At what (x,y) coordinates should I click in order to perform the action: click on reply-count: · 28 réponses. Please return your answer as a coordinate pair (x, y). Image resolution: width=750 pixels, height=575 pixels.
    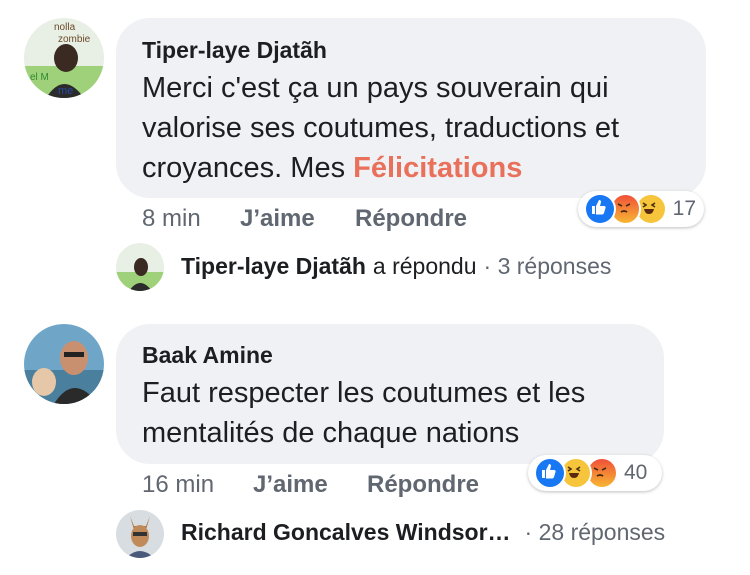
    Looking at the image, I should click on (595, 532).